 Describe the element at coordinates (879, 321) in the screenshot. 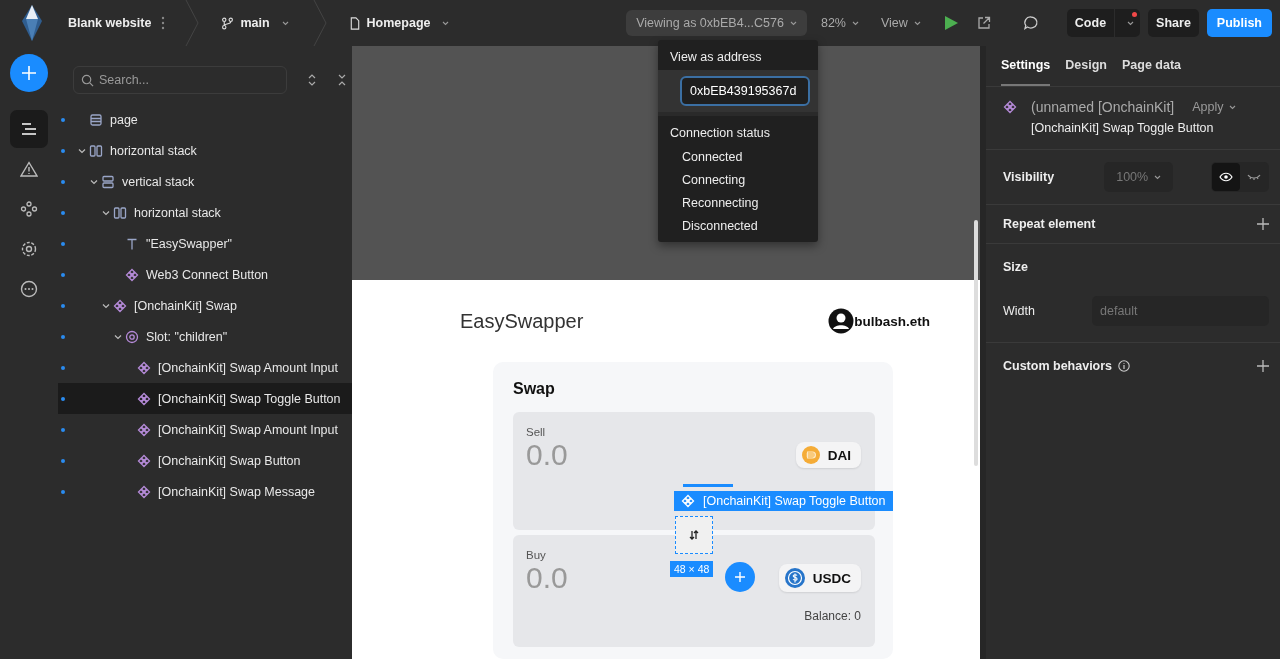

I see `account-button: bulbash.eth` at that location.